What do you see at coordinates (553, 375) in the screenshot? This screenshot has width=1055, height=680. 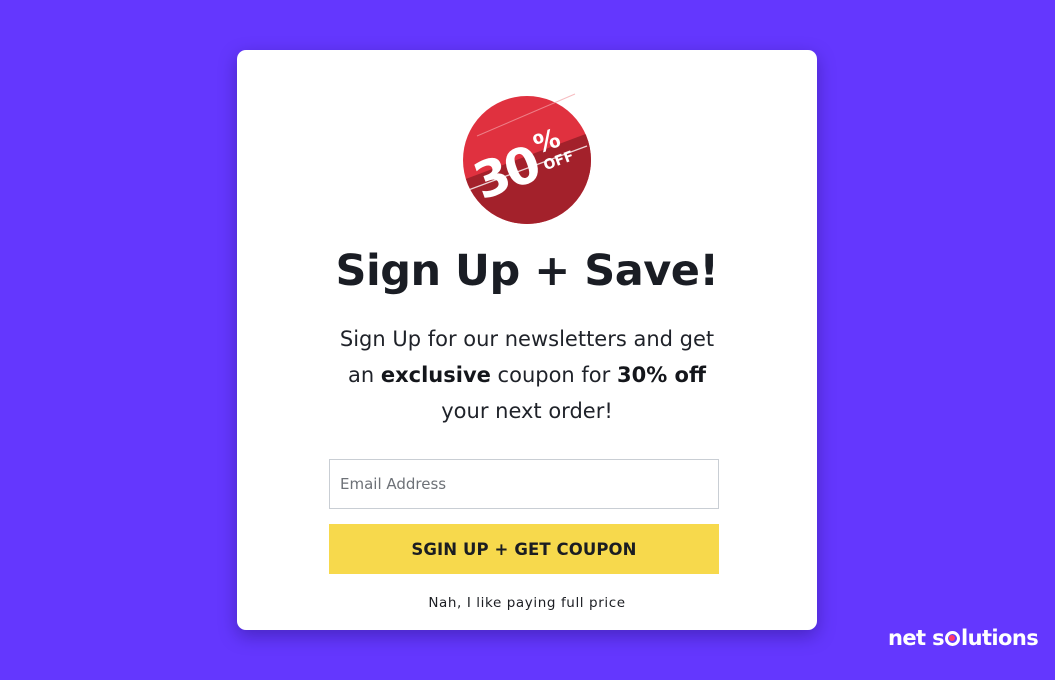 I see `description-line-2-middle: coupon for` at bounding box center [553, 375].